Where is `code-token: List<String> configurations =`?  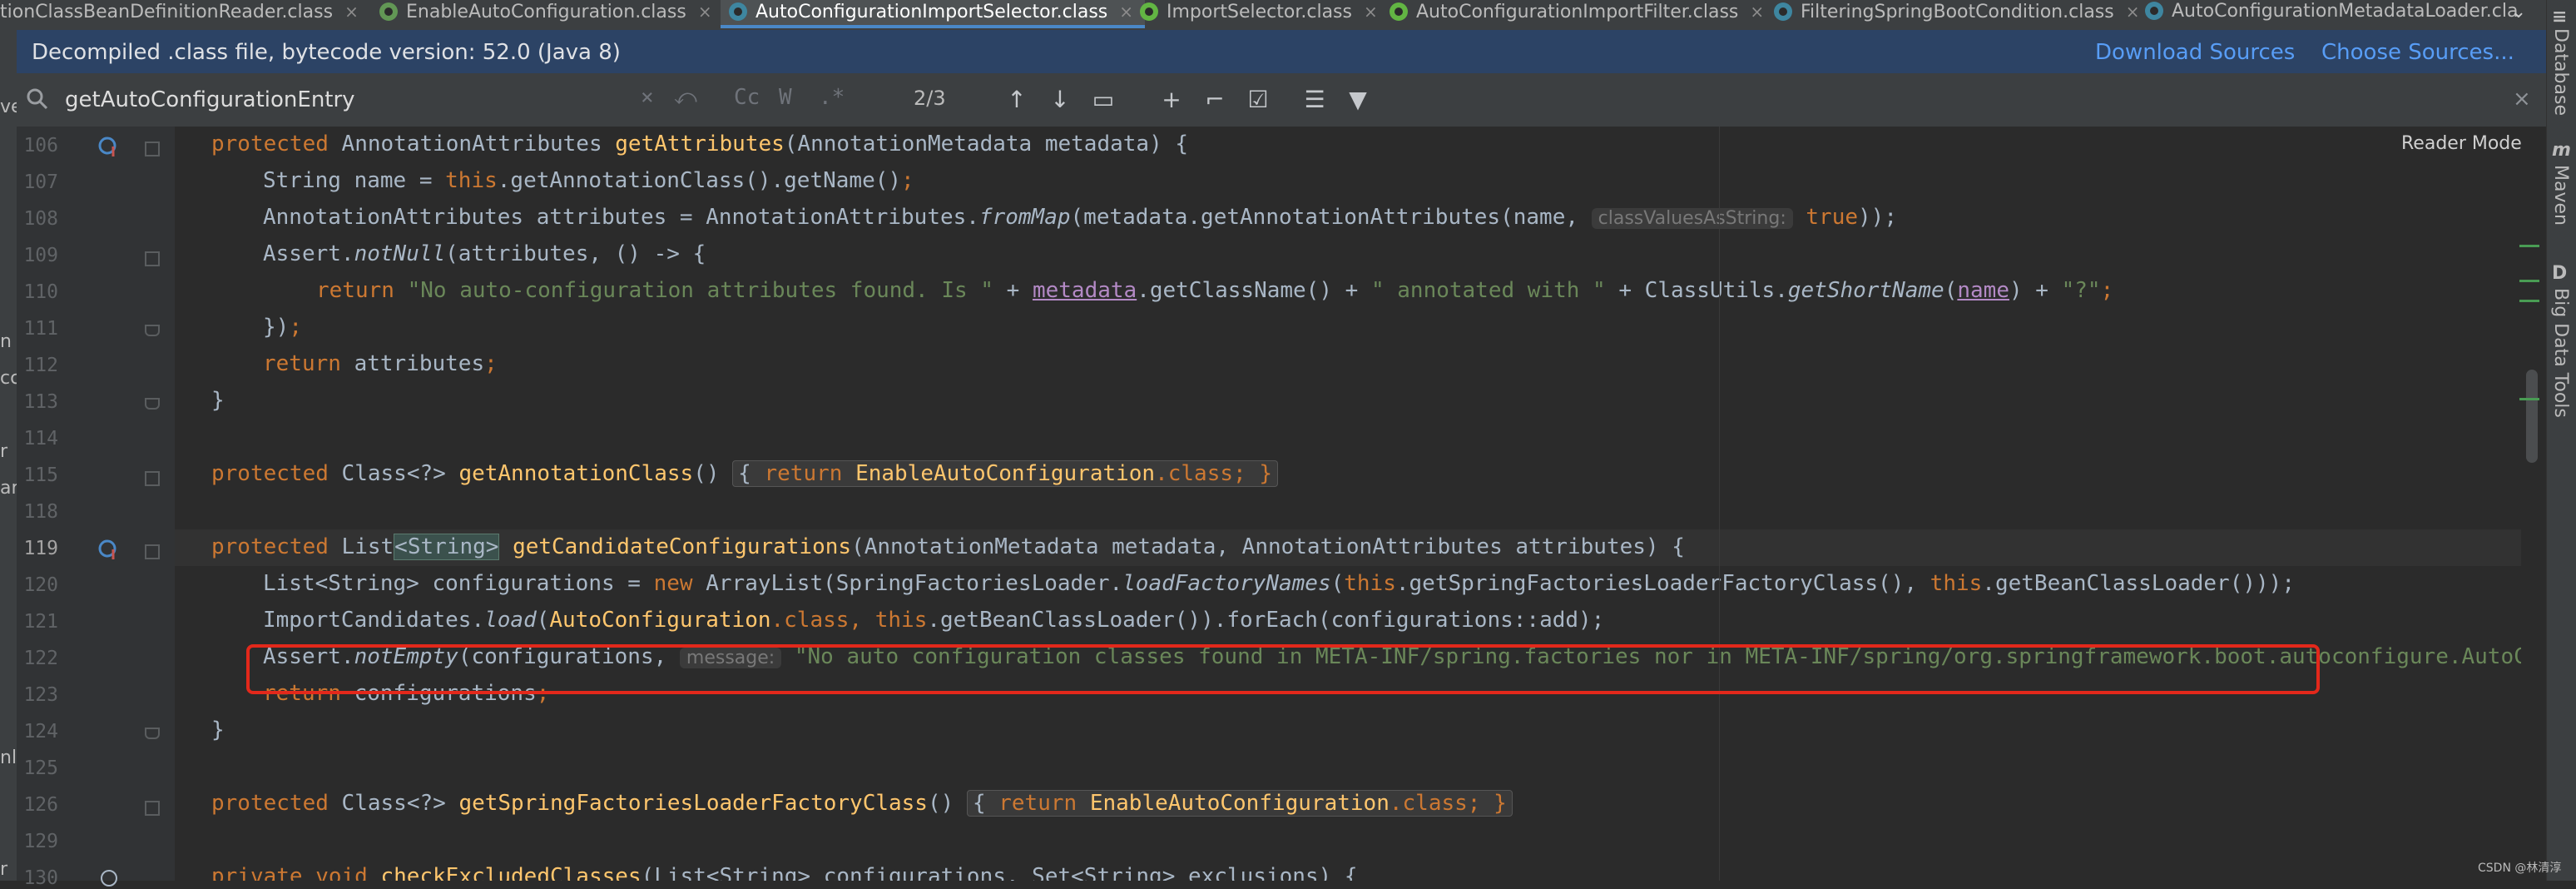 code-token: List<String> configurations = is located at coordinates (459, 583).